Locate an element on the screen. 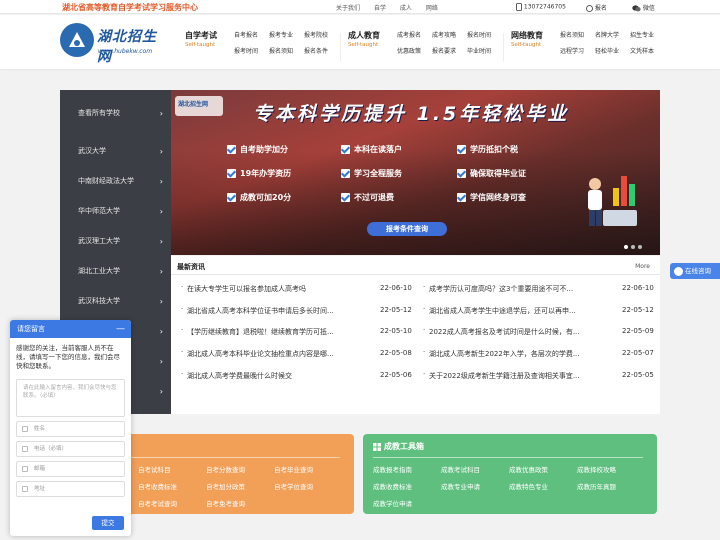 The height and width of the screenshot is (540, 720). tool-link: 成教考试科目 is located at coordinates (475, 469).